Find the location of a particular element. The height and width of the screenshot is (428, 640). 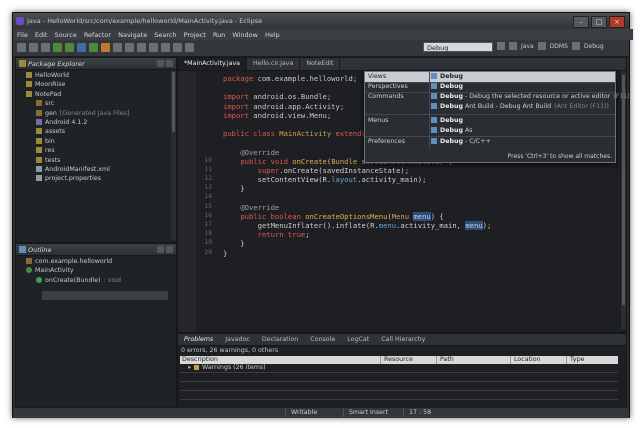

debug-icon is located at coordinates (81, 47).